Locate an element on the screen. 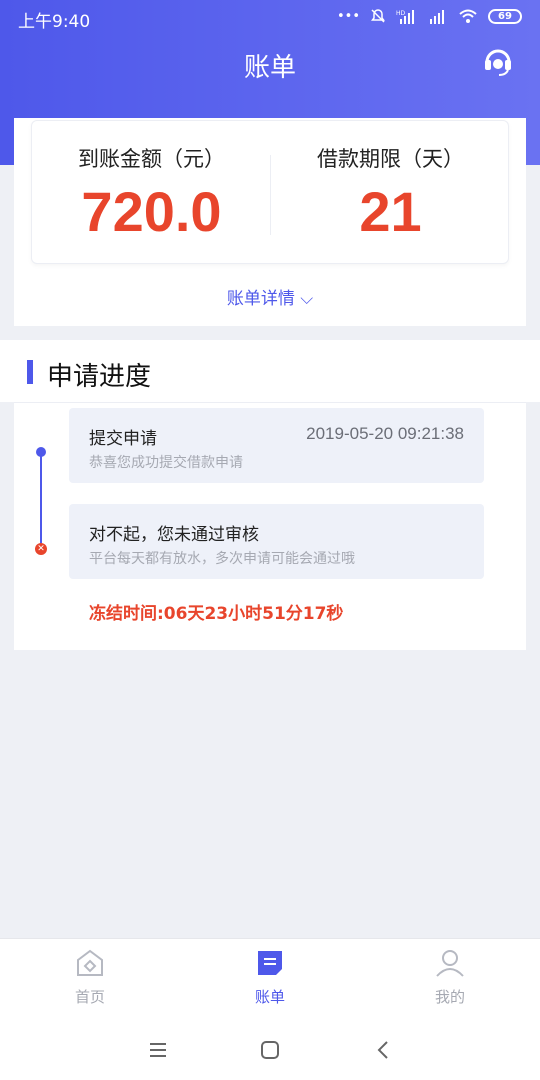 Image resolution: width=540 pixels, height=1080 pixels. term-stat: 借款期限（天） 21 is located at coordinates (390, 193).